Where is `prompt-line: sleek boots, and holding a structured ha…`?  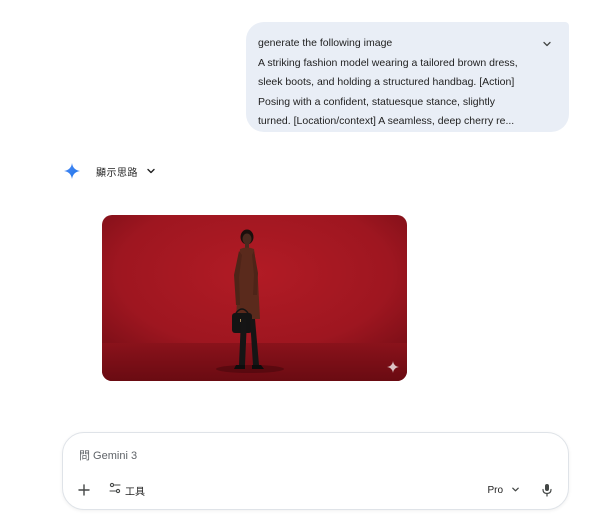
prompt-line: sleek boots, and holding a structured ha… is located at coordinates (386, 82).